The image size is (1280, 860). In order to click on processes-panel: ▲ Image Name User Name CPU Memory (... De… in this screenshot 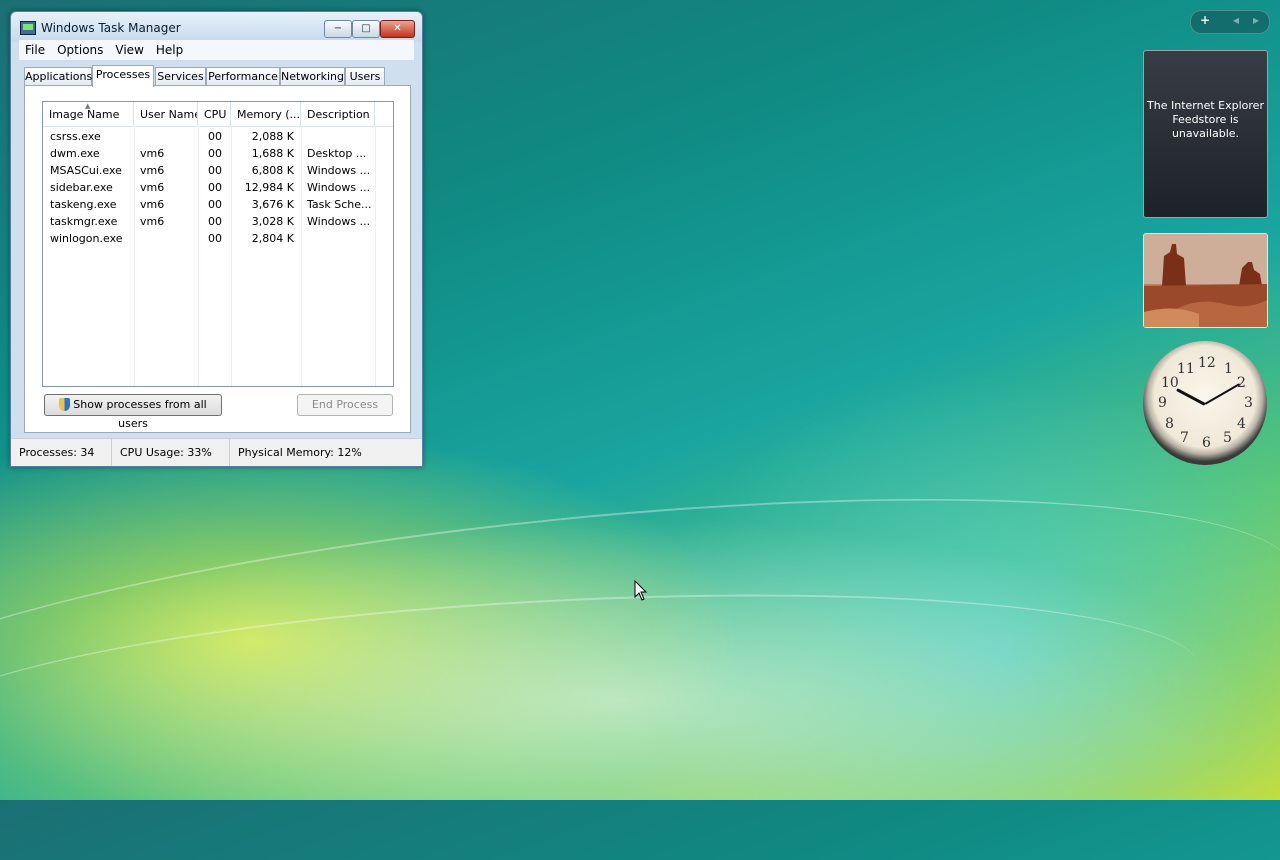, I will do `click(217, 259)`.